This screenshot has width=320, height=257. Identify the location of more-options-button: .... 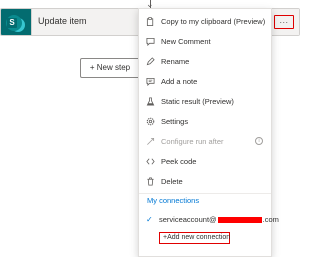
(284, 22).